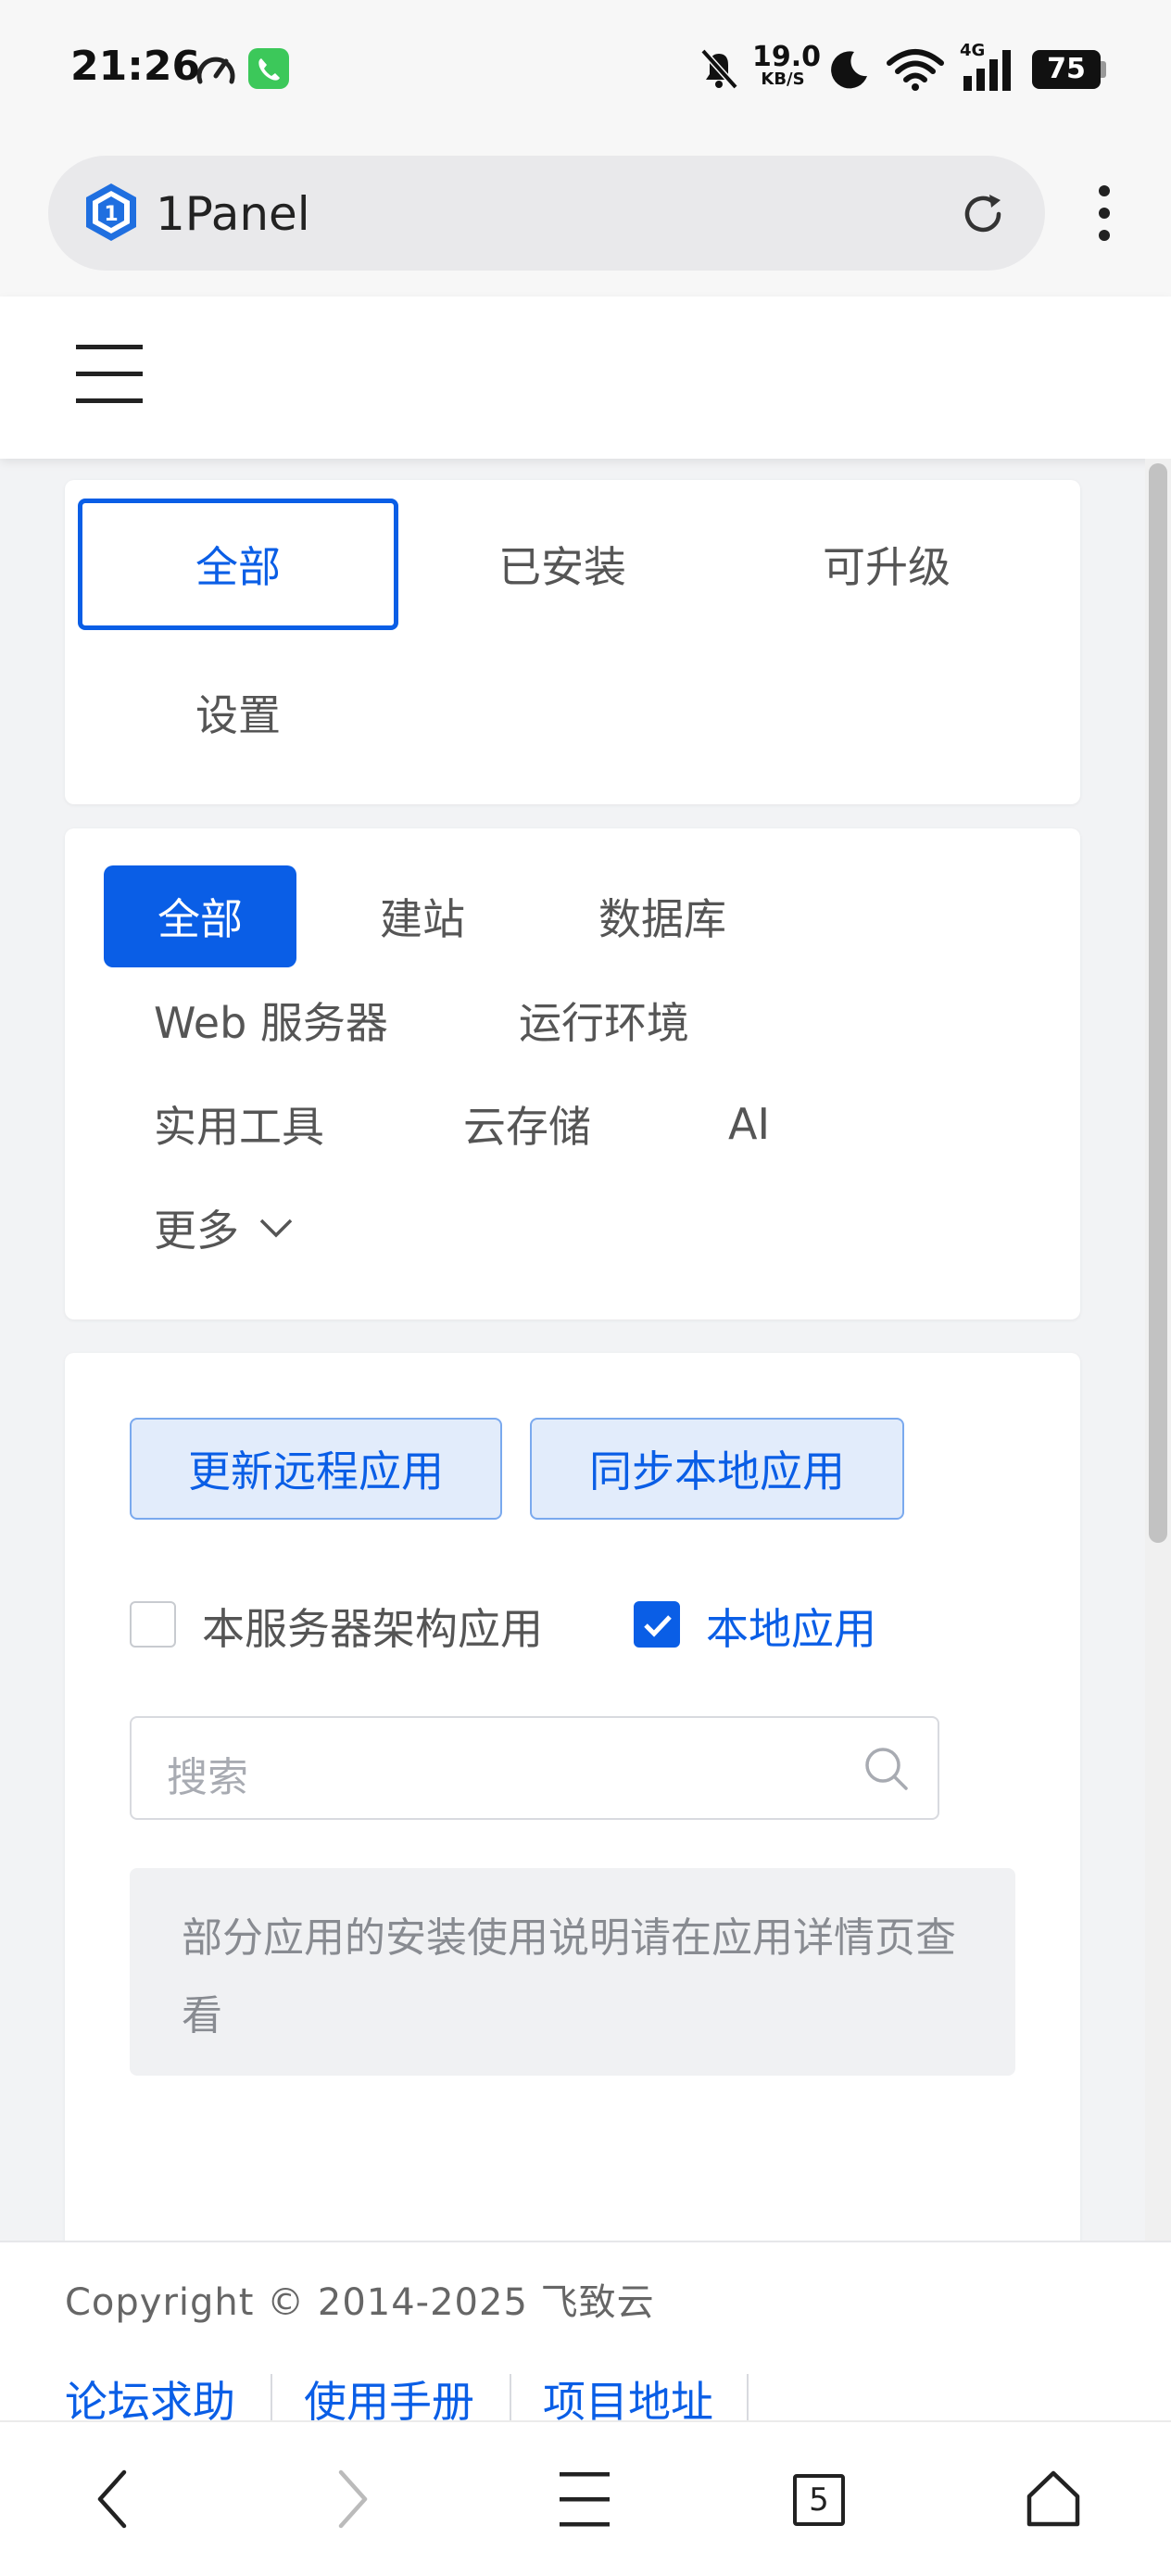 The height and width of the screenshot is (2576, 1171). What do you see at coordinates (153, 1624) in the screenshot?
I see `arch-apps-checkbox` at bounding box center [153, 1624].